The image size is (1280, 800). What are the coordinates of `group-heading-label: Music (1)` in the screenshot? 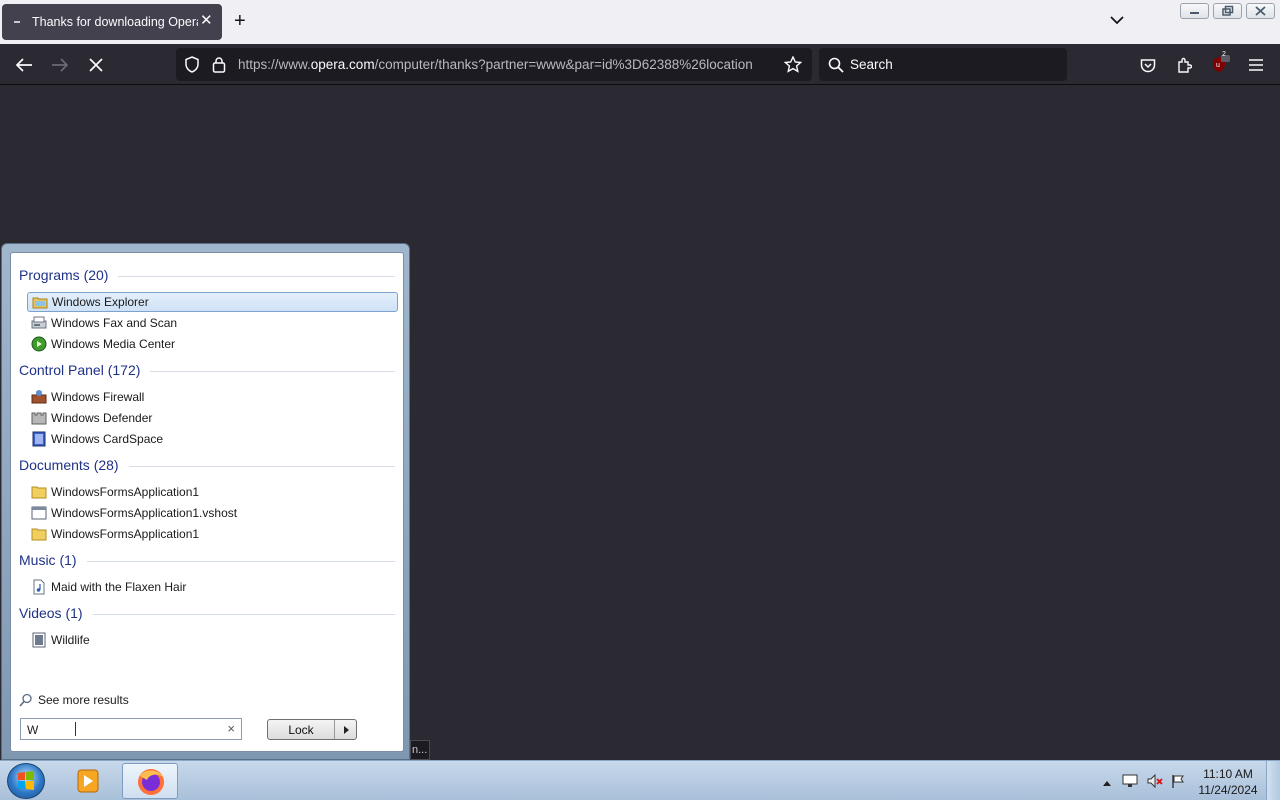 It's located at (48, 560).